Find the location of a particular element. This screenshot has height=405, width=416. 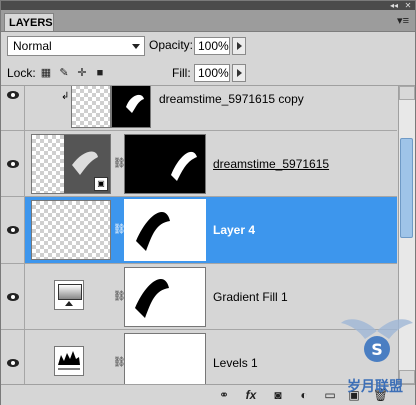

panel-topbar: ◂◂ ✕ is located at coordinates (208, 5).